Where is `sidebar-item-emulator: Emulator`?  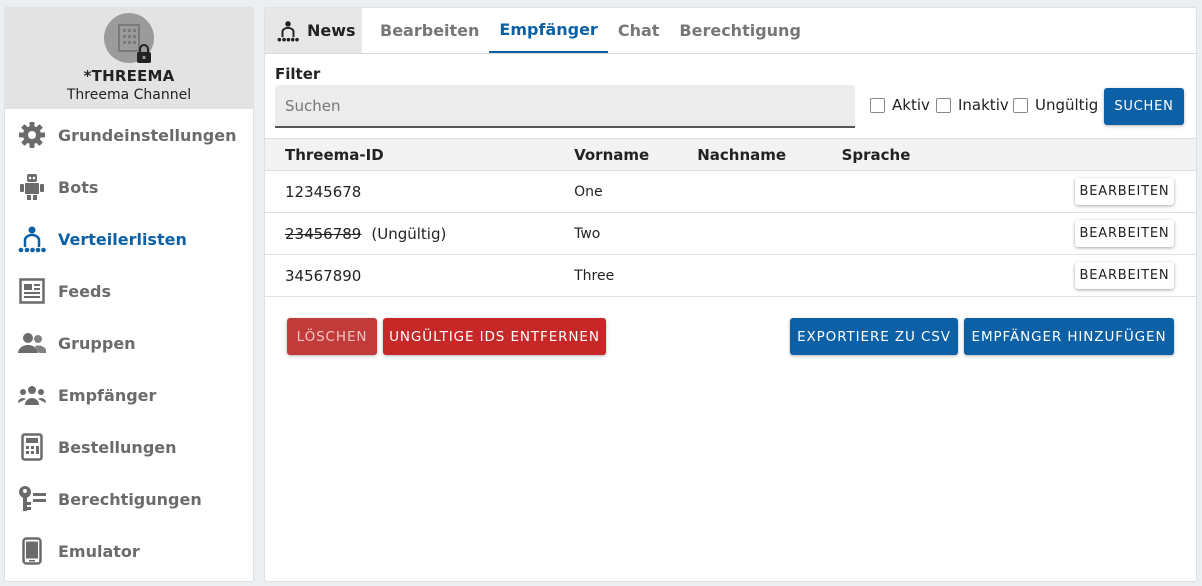 sidebar-item-emulator: Emulator is located at coordinates (129, 551).